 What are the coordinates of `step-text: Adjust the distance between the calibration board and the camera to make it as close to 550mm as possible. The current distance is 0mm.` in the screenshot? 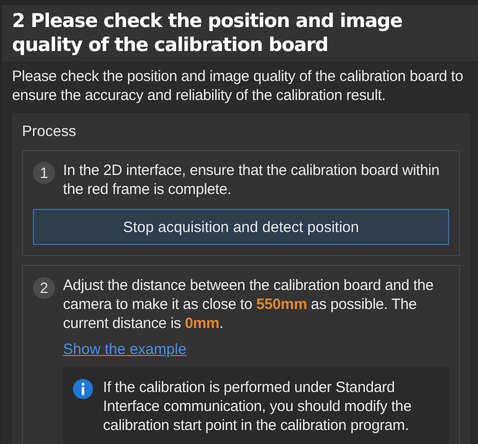 It's located at (249, 304).